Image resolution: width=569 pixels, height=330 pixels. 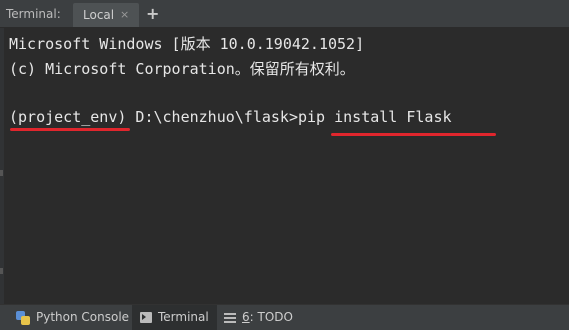 I want to click on tab-local-label: Local, so click(x=99, y=15).